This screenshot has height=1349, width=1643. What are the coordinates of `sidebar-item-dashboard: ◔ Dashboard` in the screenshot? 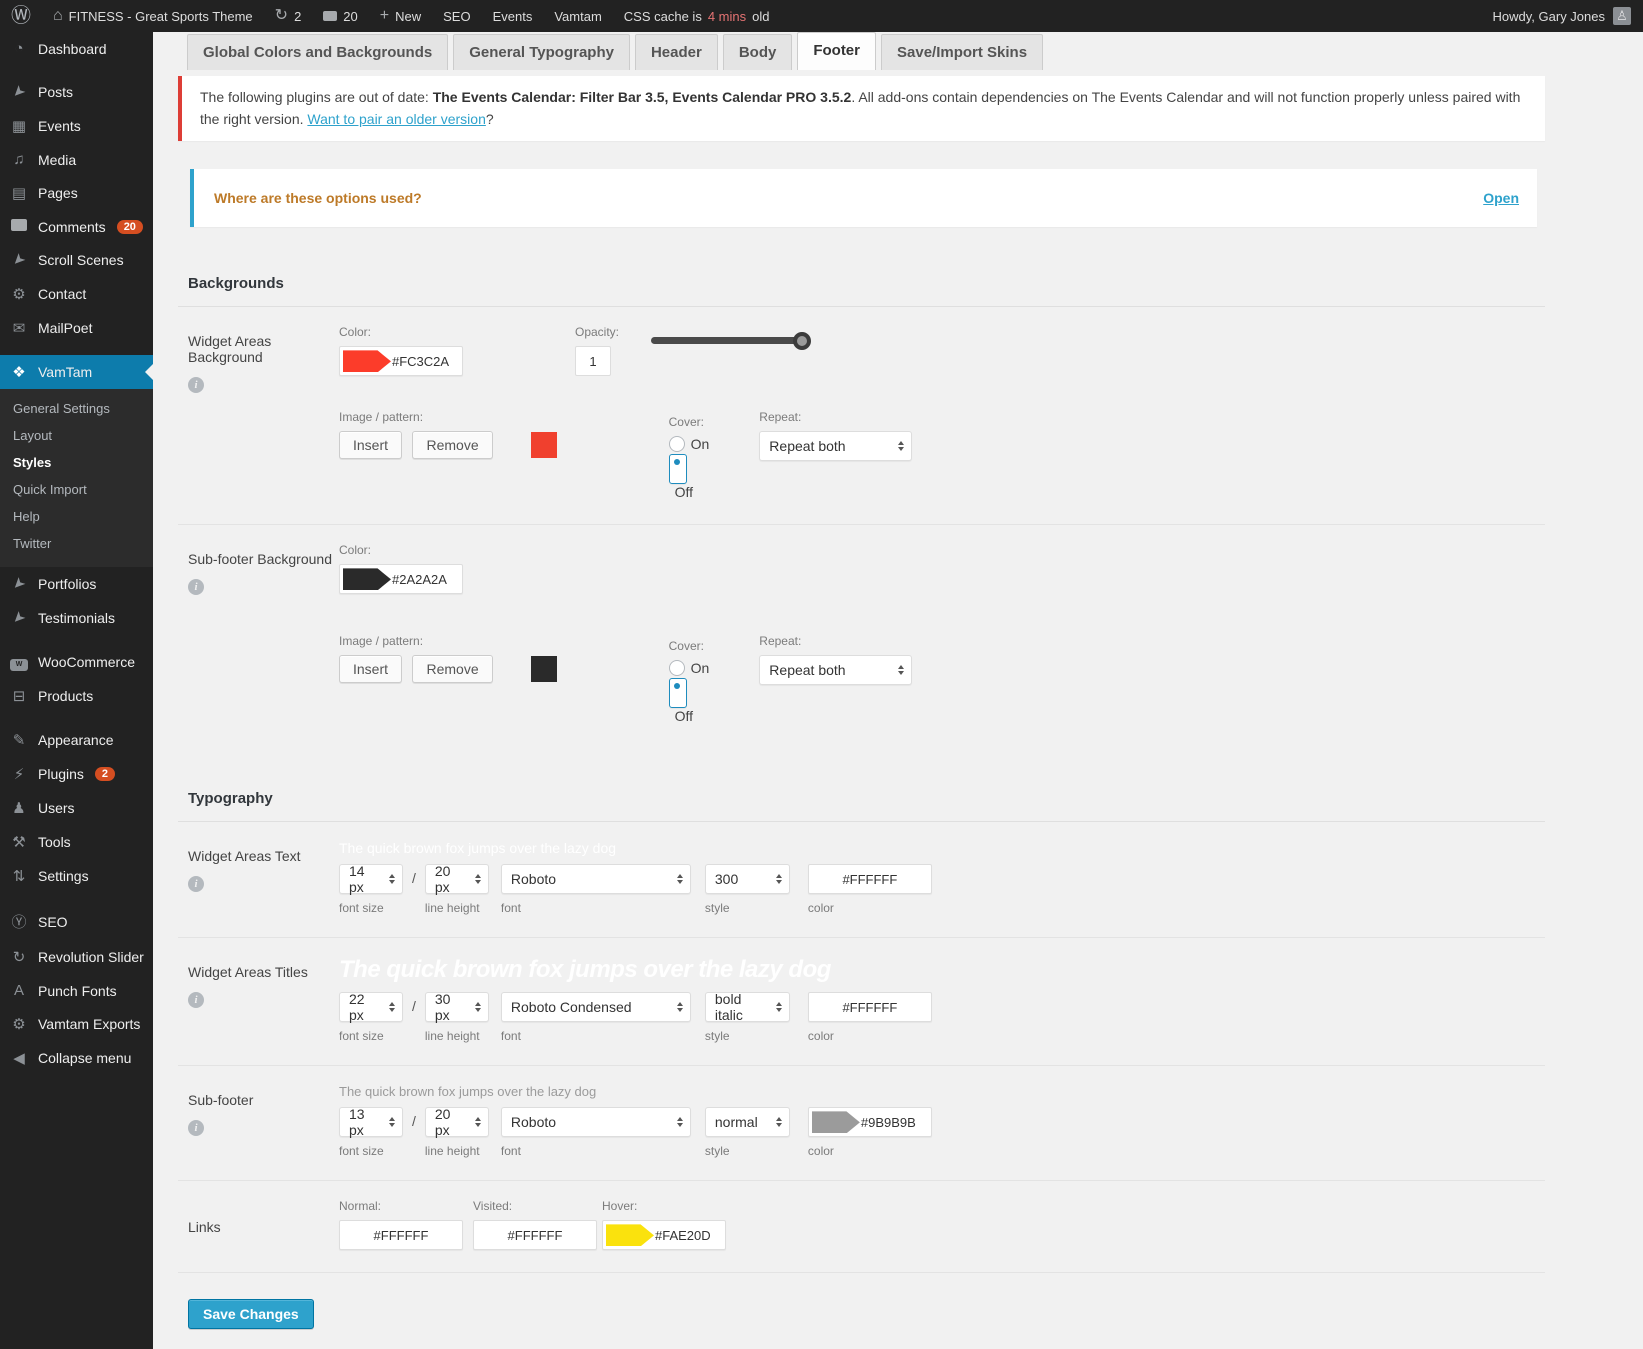 It's located at (76, 48).